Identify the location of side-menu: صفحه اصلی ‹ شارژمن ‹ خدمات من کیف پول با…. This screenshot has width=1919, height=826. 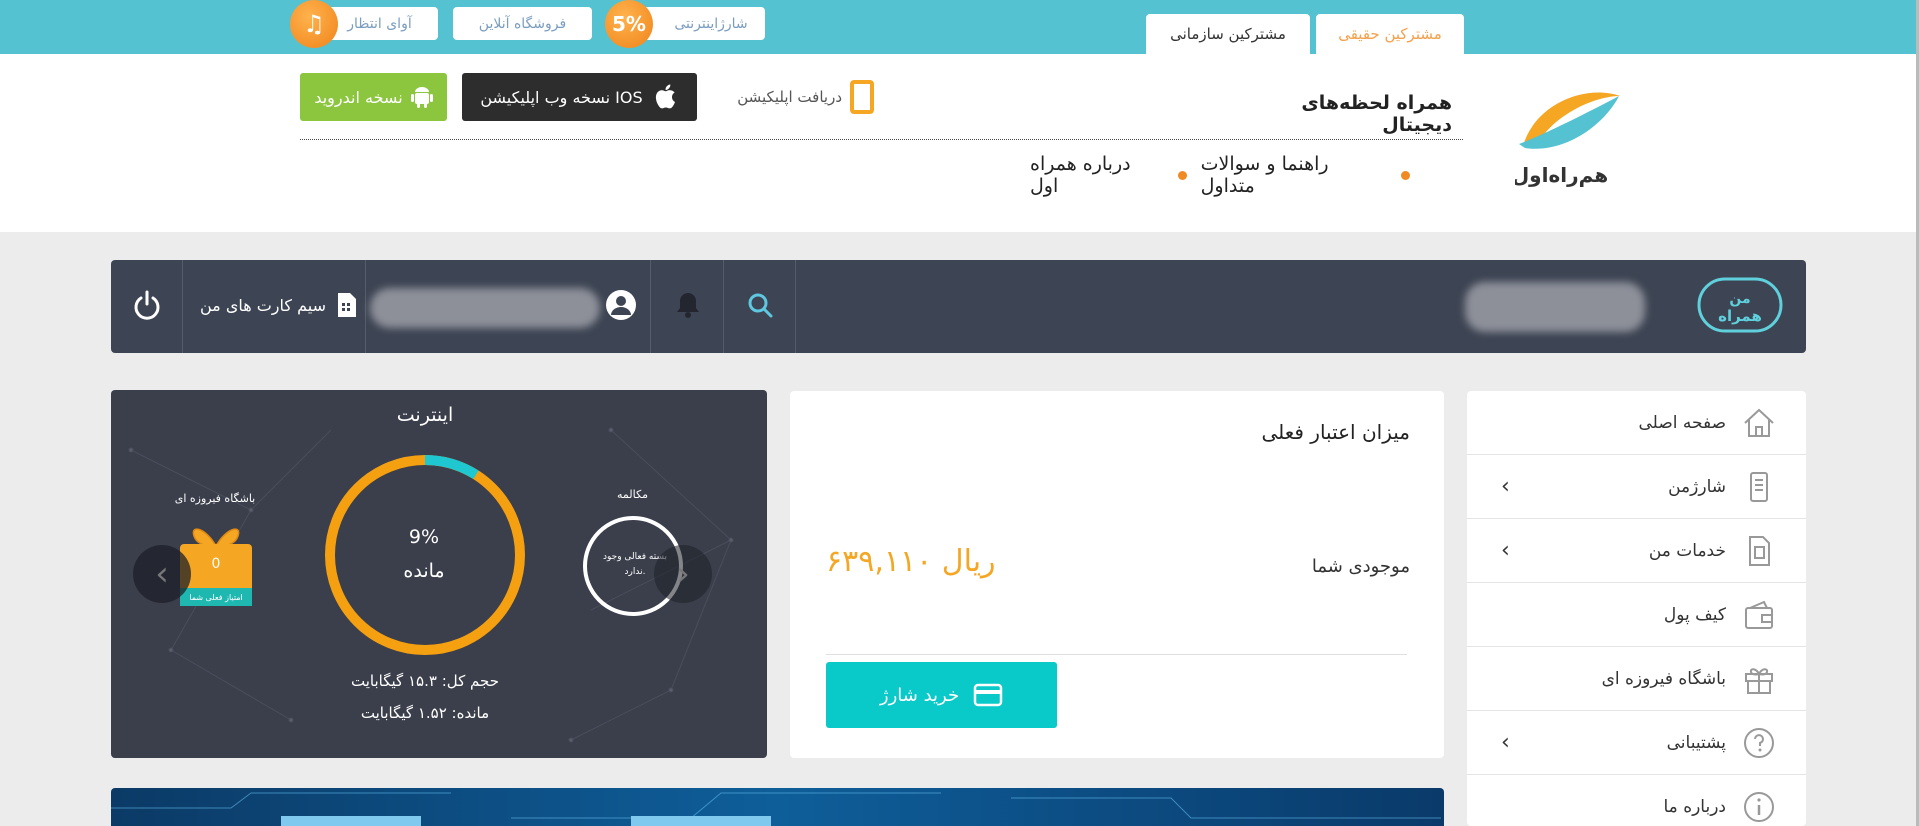
(1636, 608).